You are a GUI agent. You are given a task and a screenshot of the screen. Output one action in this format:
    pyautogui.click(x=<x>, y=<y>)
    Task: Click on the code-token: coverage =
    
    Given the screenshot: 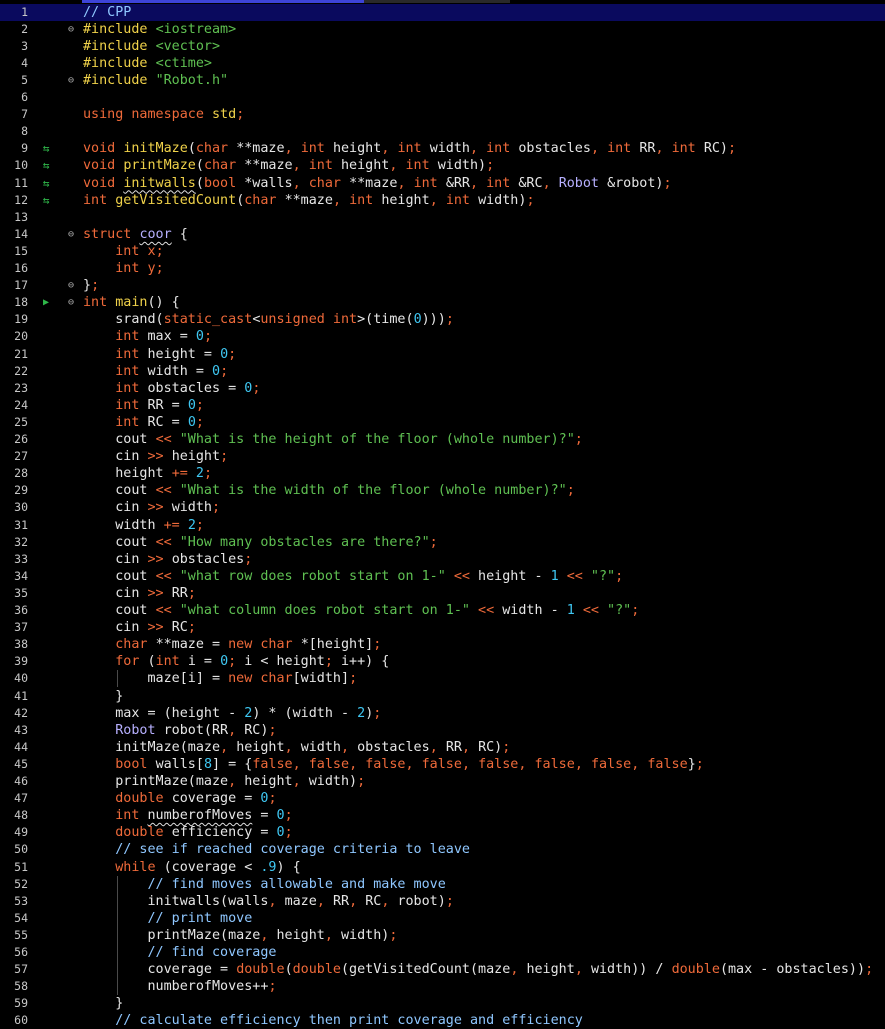 What is the action you would take?
    pyautogui.click(x=160, y=970)
    